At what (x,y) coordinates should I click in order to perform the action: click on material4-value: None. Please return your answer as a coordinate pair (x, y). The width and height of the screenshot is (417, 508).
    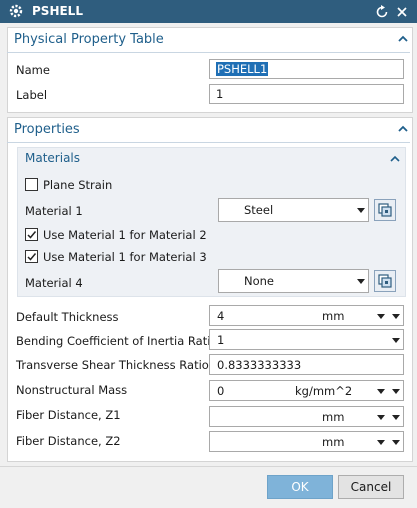
    Looking at the image, I should click on (259, 281).